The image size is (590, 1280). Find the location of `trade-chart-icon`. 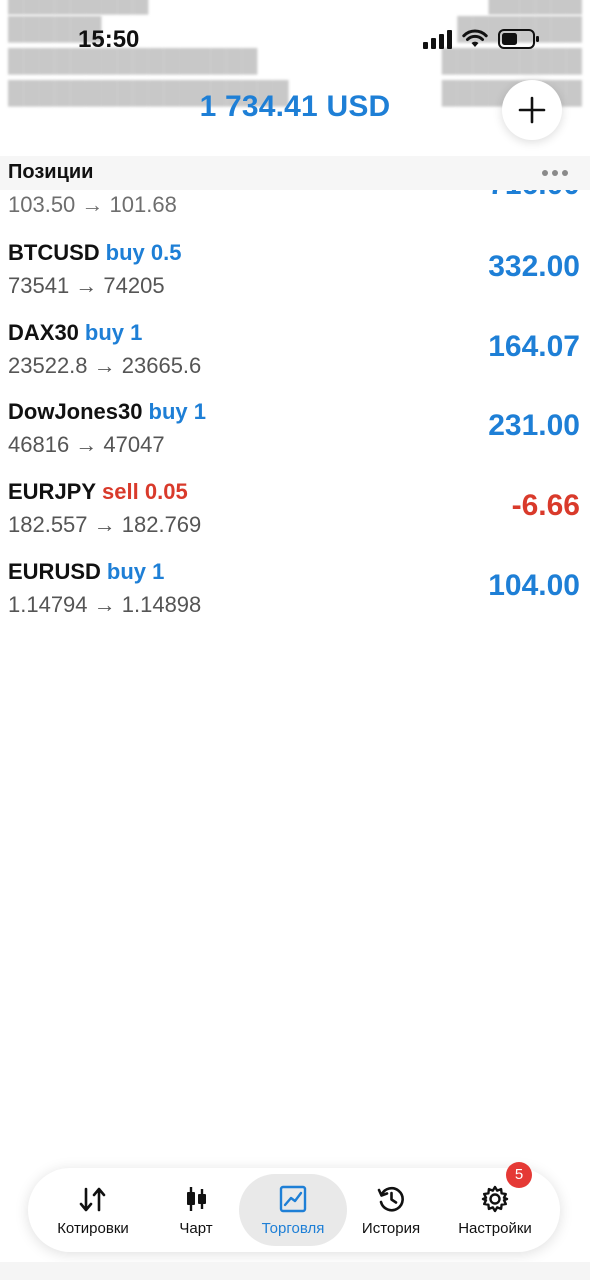

trade-chart-icon is located at coordinates (293, 1199).